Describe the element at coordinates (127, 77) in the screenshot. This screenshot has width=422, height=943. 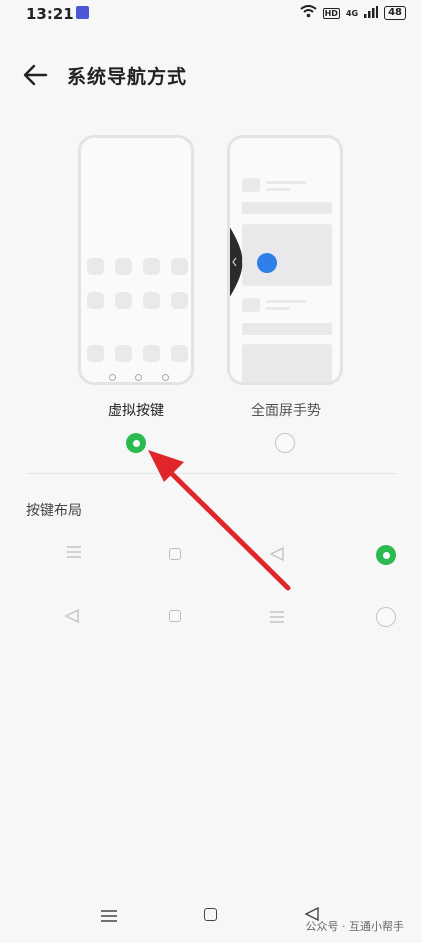
I see `page-title: 系统导航方式` at that location.